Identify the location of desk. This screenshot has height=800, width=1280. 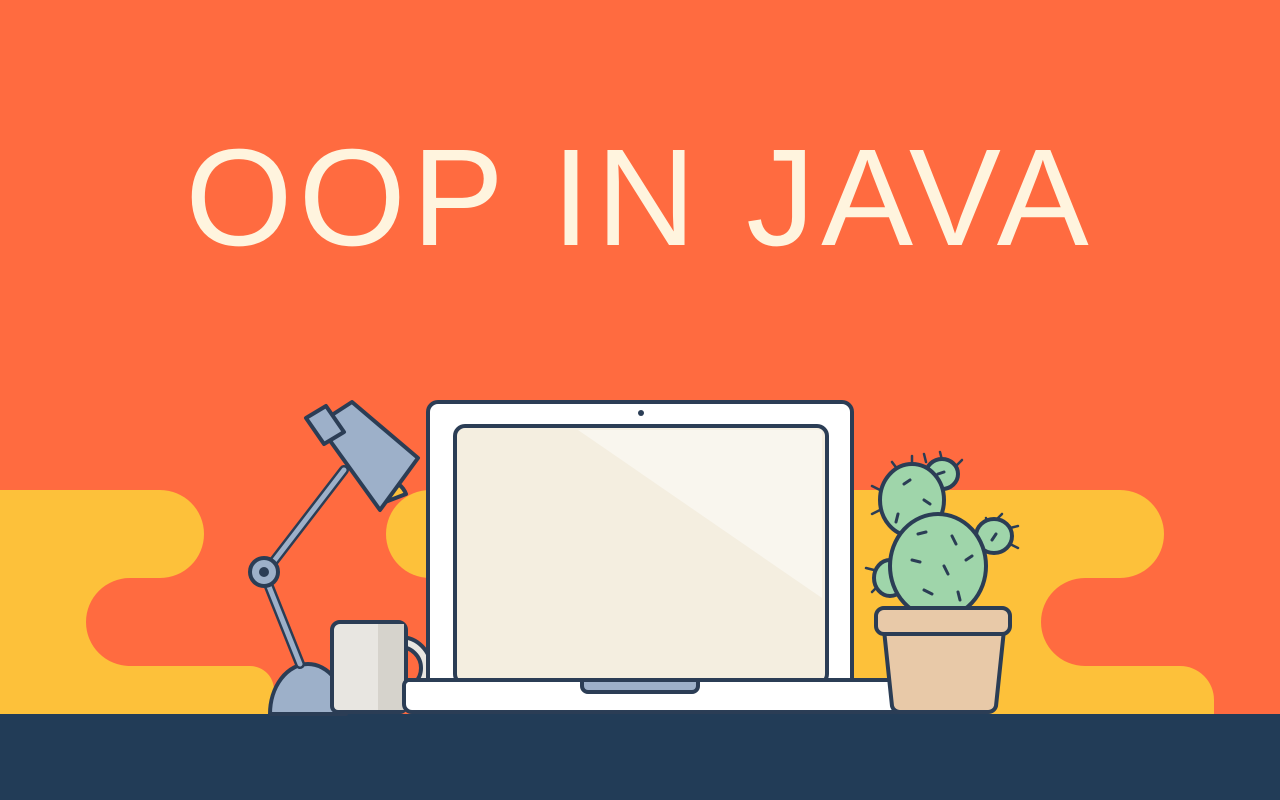
(640, 757).